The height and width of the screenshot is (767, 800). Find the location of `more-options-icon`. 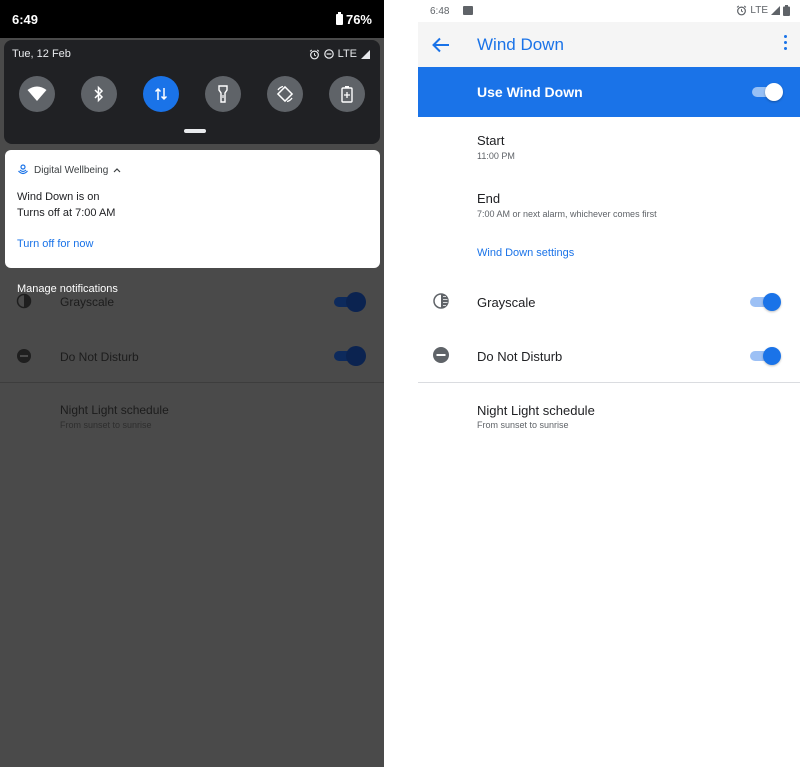

more-options-icon is located at coordinates (785, 44).